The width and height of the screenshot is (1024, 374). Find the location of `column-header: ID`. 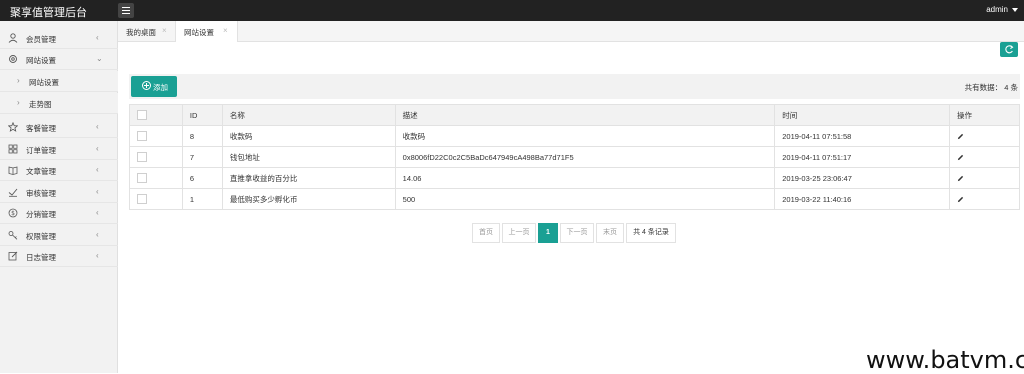

column-header: ID is located at coordinates (202, 115).